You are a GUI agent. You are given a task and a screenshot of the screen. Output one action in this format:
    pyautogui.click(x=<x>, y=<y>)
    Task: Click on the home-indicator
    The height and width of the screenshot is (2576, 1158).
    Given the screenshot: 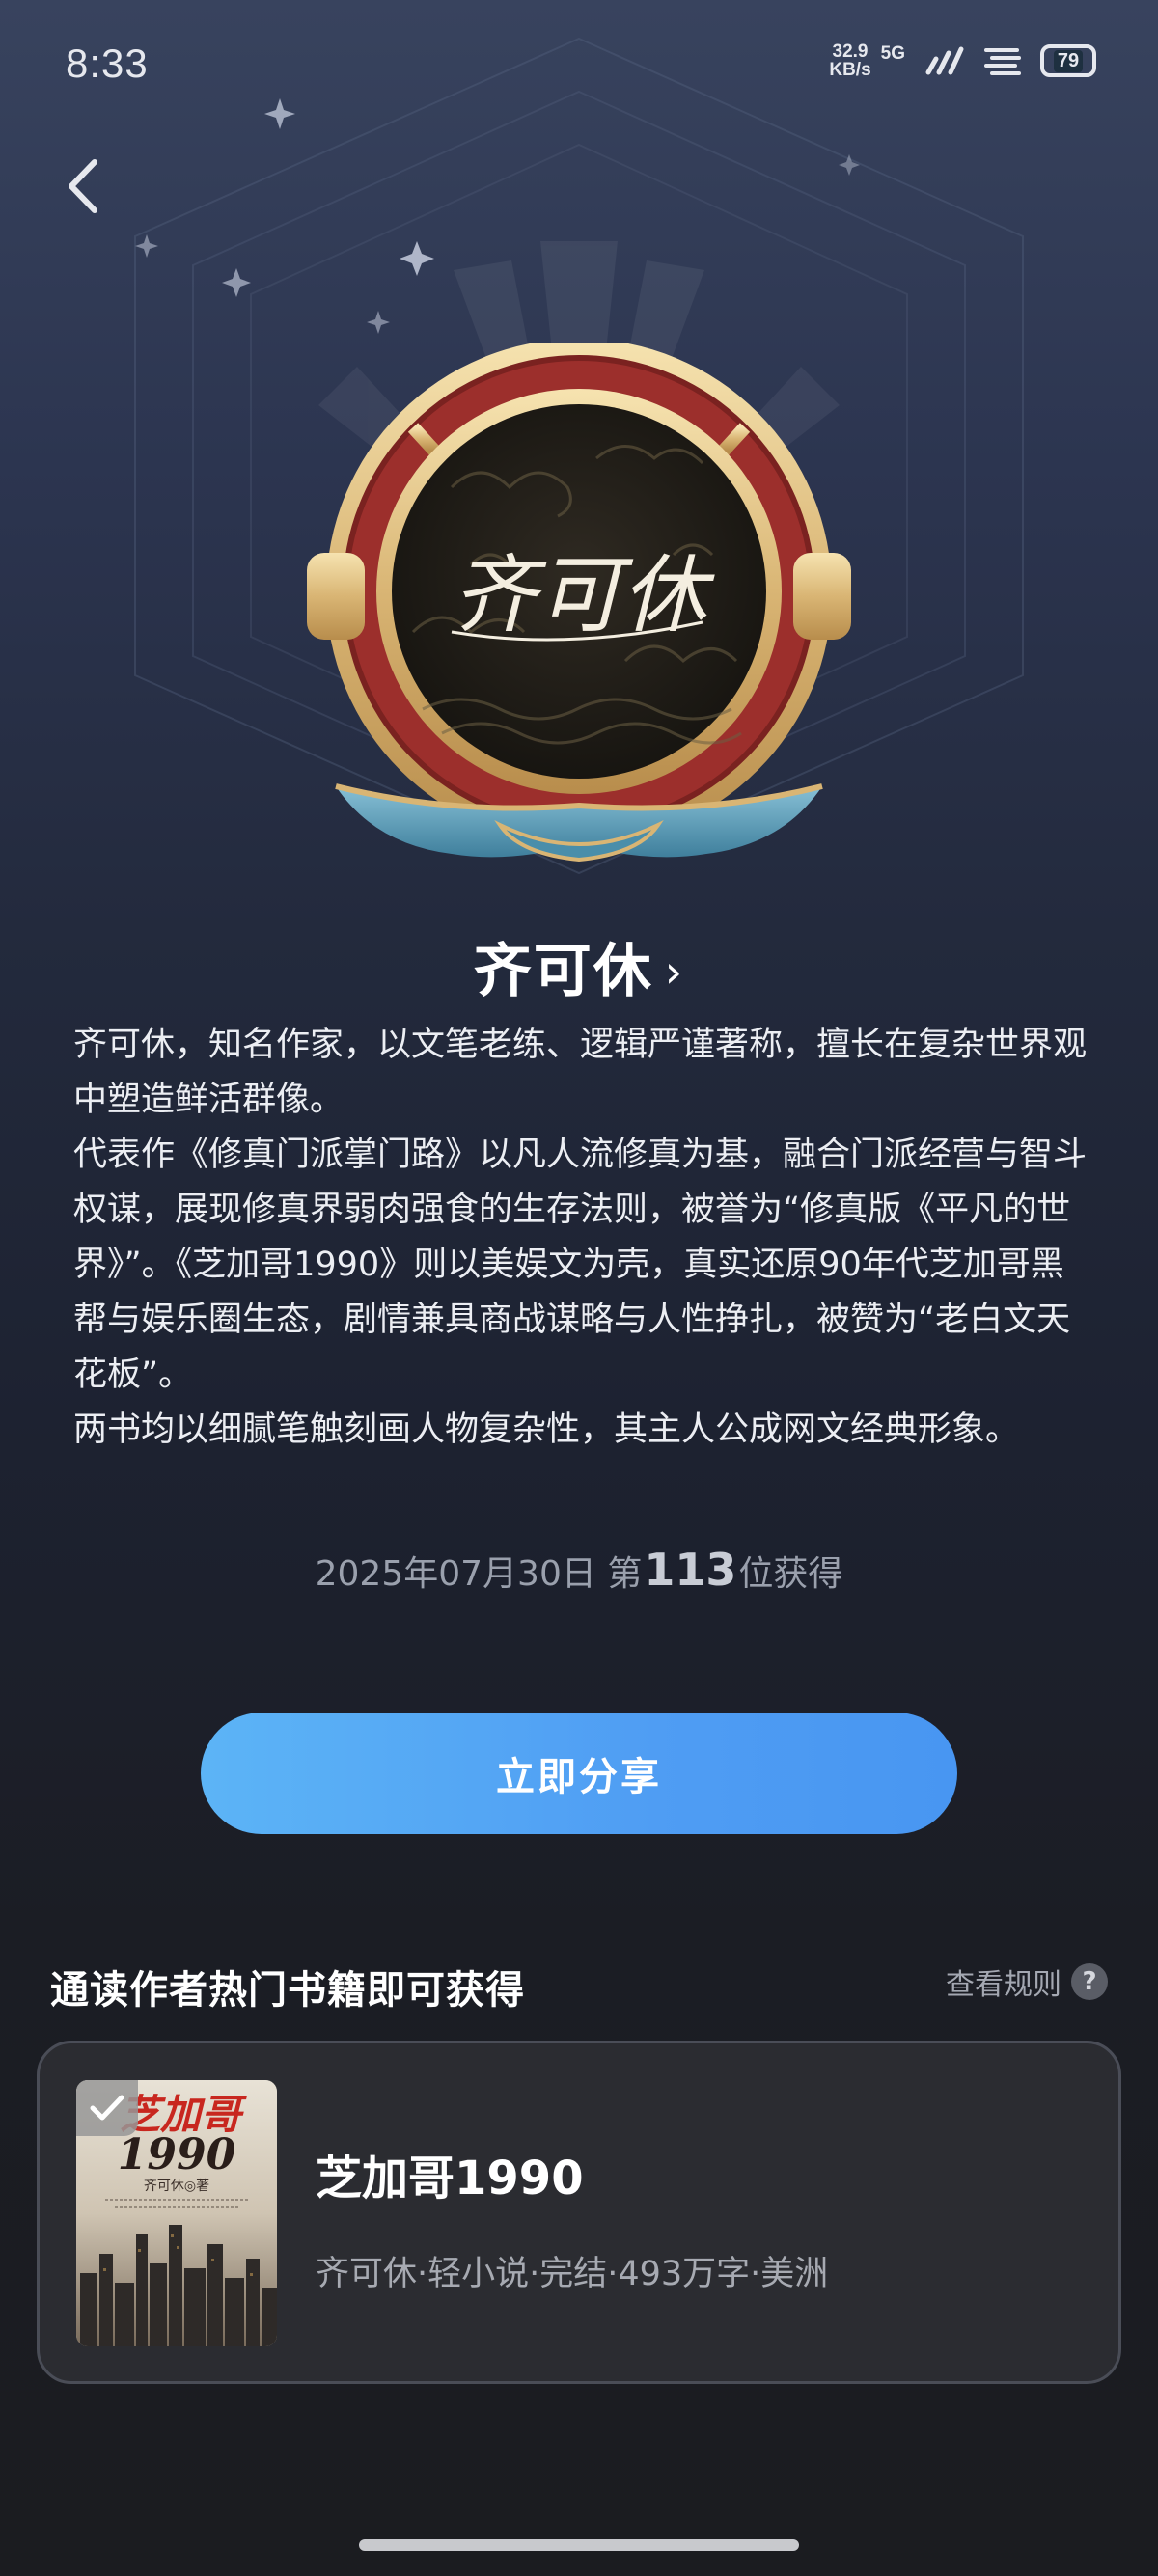 What is the action you would take?
    pyautogui.click(x=579, y=2545)
    